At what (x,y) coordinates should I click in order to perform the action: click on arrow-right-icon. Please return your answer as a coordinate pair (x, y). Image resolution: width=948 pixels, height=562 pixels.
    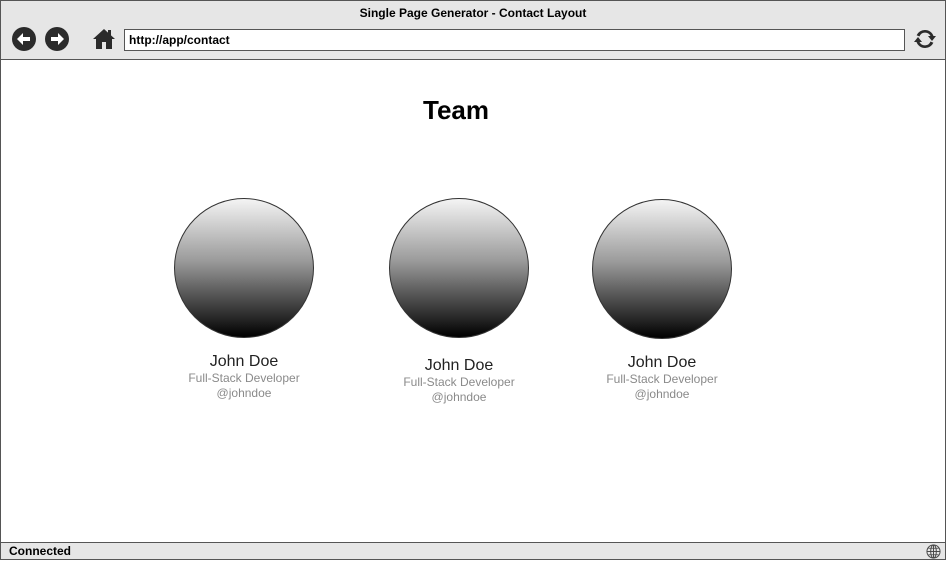
    Looking at the image, I should click on (57, 39).